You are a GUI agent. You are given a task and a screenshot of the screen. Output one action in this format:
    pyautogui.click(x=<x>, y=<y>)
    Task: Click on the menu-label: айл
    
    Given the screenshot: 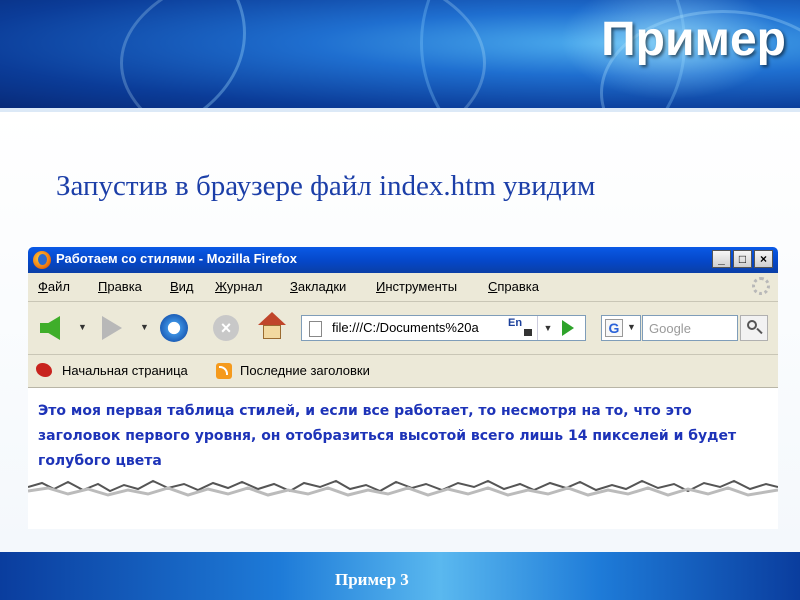 What is the action you would take?
    pyautogui.click(x=58, y=286)
    